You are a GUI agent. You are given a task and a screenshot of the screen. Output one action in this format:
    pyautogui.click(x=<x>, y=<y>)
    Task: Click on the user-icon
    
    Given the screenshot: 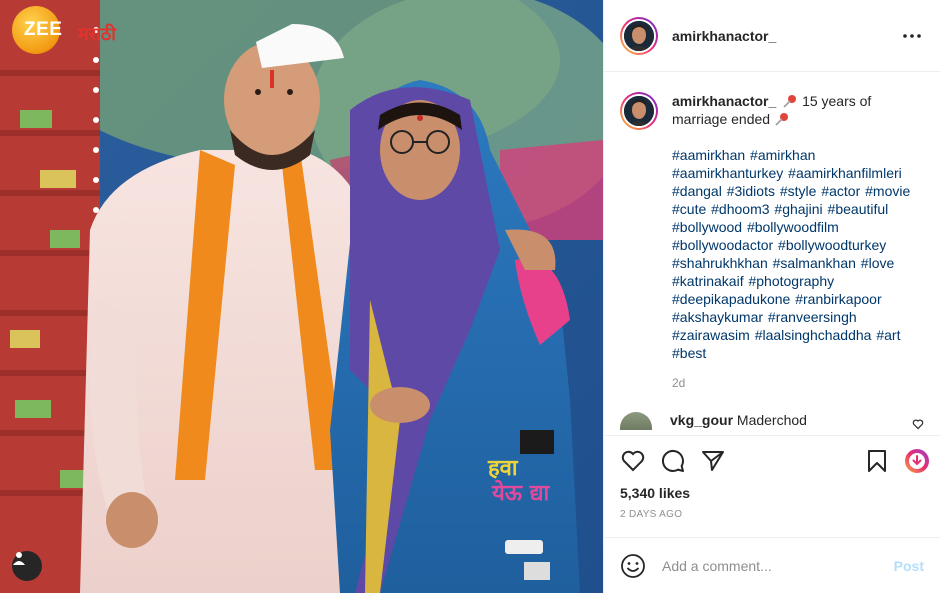 What is the action you would take?
    pyautogui.click(x=19, y=558)
    